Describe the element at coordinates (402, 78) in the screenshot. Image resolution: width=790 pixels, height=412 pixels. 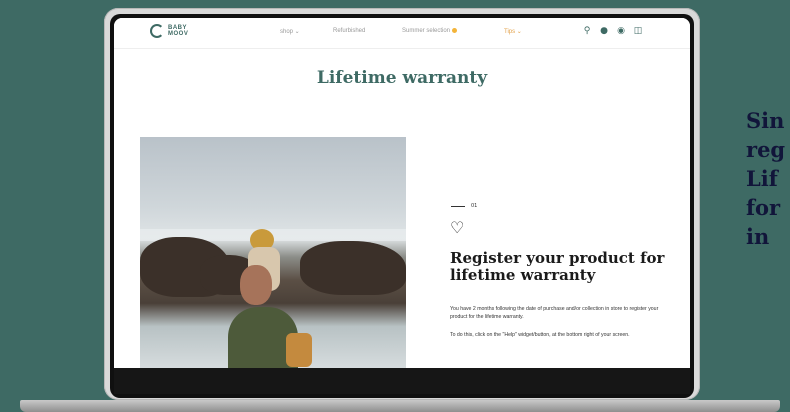
I see `page-title: Lifetime warranty` at that location.